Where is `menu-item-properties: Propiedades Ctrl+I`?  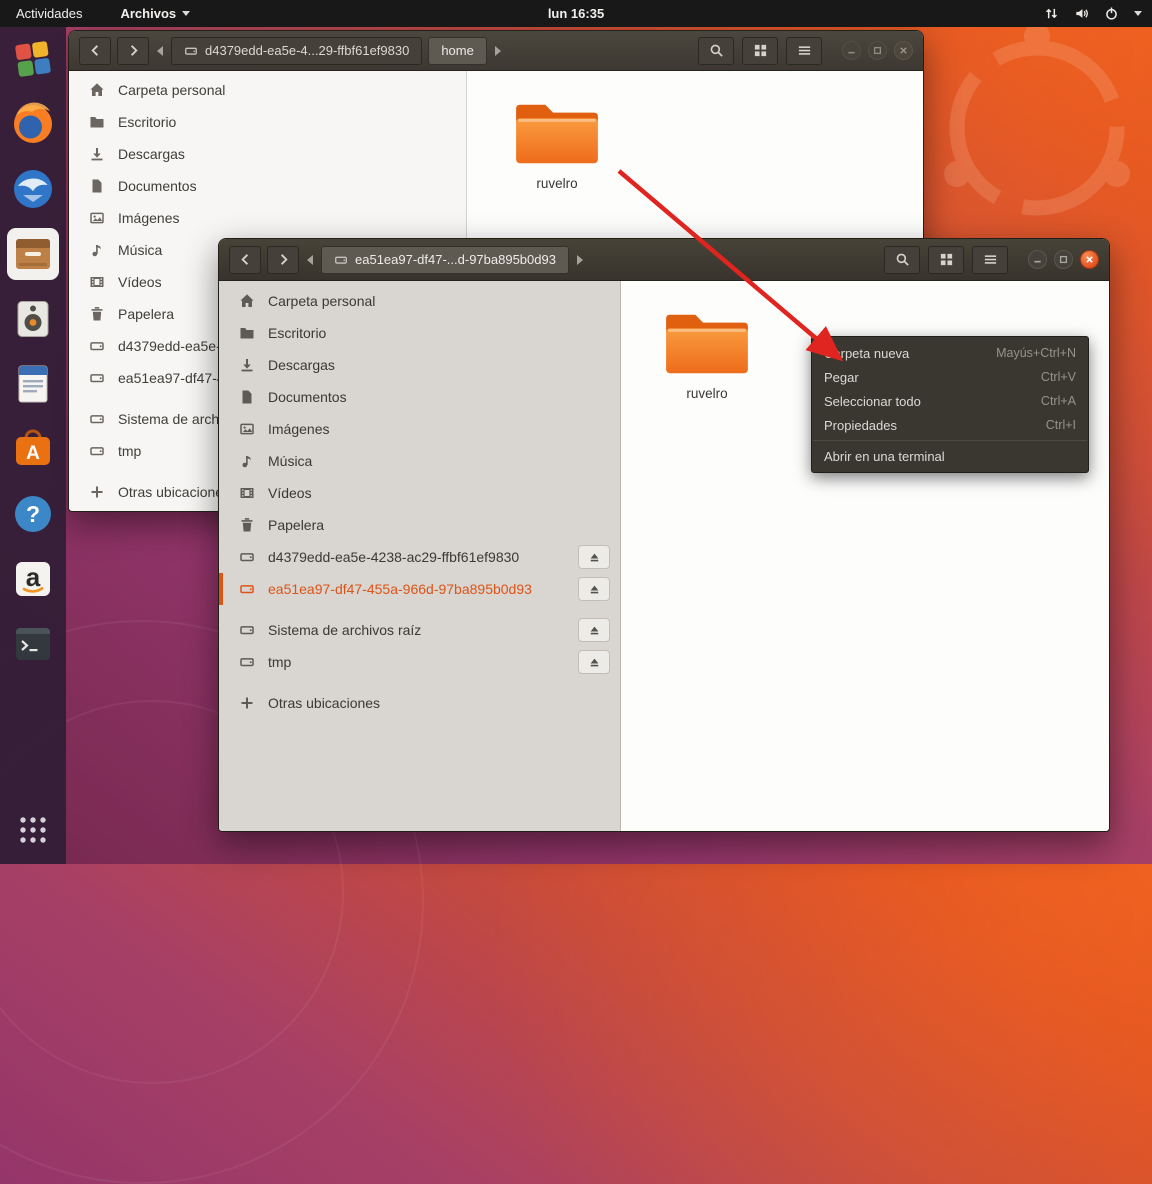 menu-item-properties: Propiedades Ctrl+I is located at coordinates (950, 425).